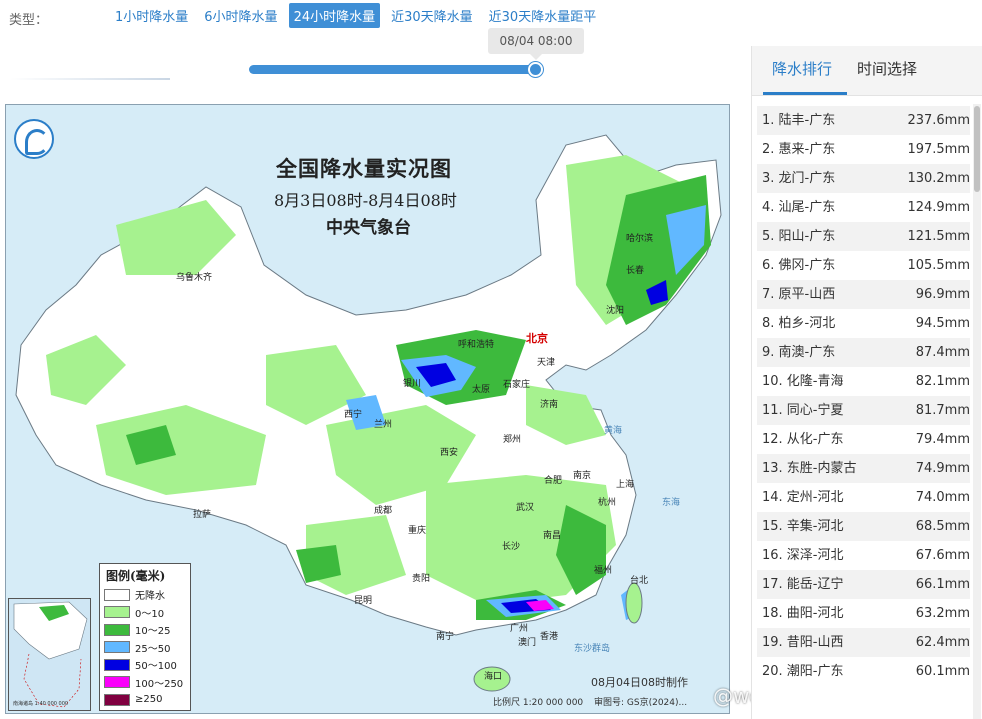 Image resolution: width=982 pixels, height=719 pixels. What do you see at coordinates (803, 671) in the screenshot?
I see `ranking-station: 20. 潮阳-广东` at bounding box center [803, 671].